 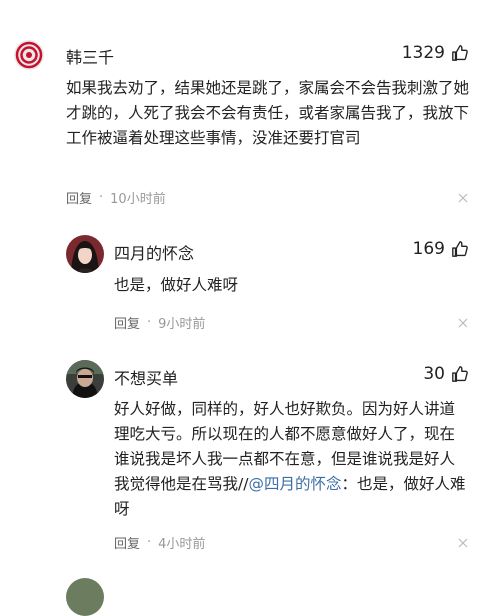 I want to click on like-button: 169, so click(x=441, y=249).